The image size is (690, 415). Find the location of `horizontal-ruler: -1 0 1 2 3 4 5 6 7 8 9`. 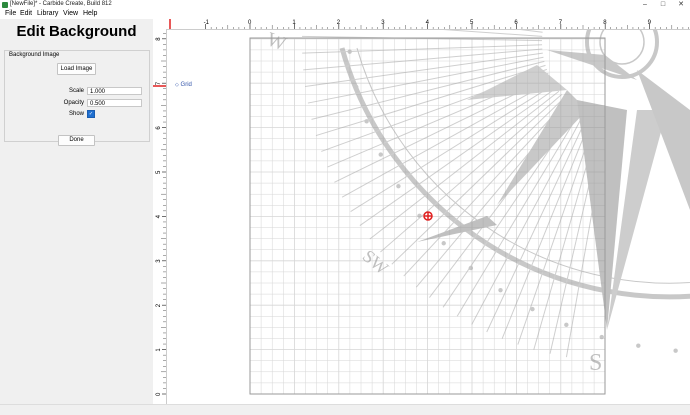

horizontal-ruler: -1 0 1 2 3 4 5 6 7 8 9 is located at coordinates (428, 24).